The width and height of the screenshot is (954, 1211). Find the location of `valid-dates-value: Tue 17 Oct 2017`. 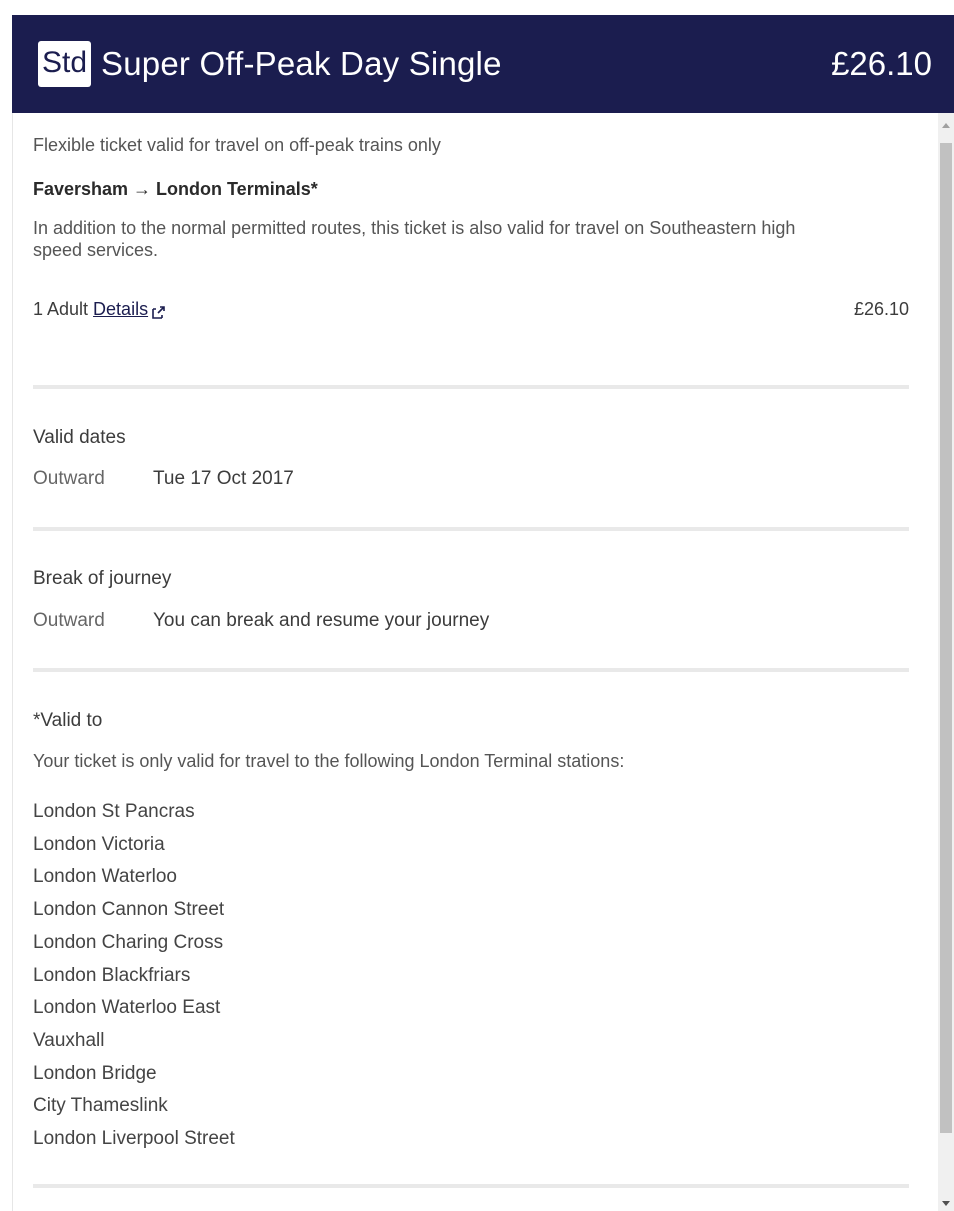

valid-dates-value: Tue 17 Oct 2017 is located at coordinates (223, 478).